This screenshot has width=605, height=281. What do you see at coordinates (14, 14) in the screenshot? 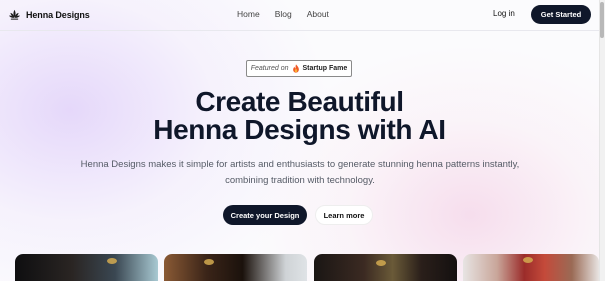
I see `lotus-icon` at bounding box center [14, 14].